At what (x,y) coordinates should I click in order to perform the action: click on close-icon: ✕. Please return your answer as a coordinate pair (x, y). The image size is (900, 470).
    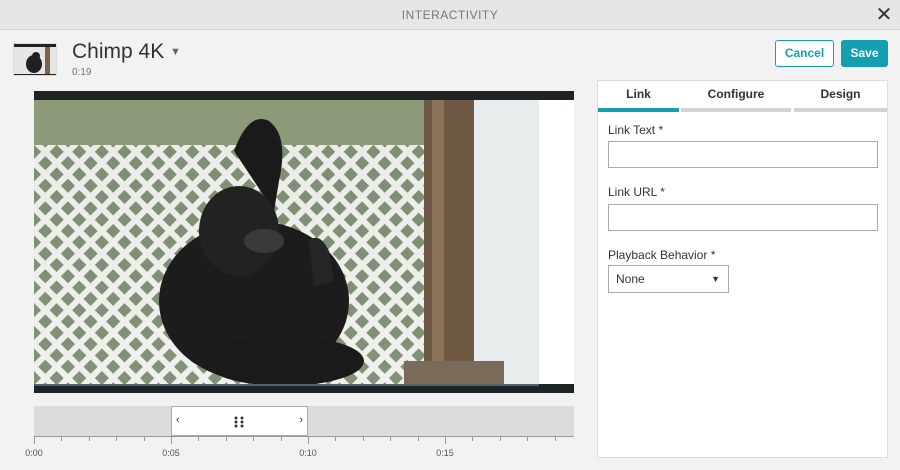
    Looking at the image, I should click on (884, 15).